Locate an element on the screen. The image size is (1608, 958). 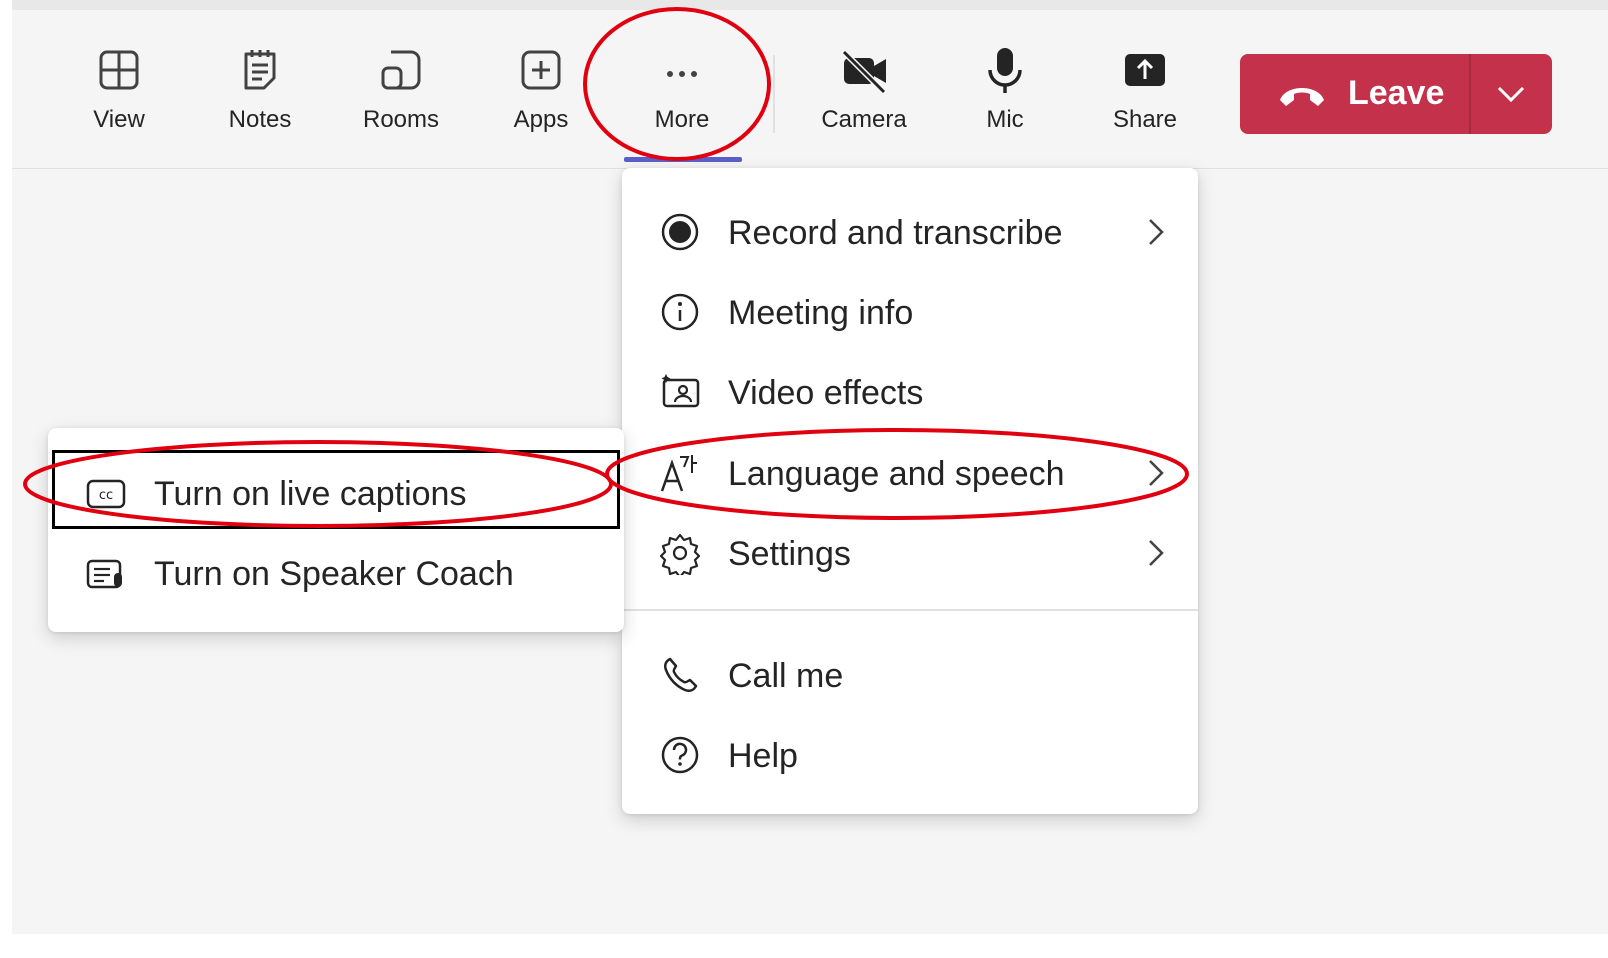
chevron-down-icon is located at coordinates (1511, 94).